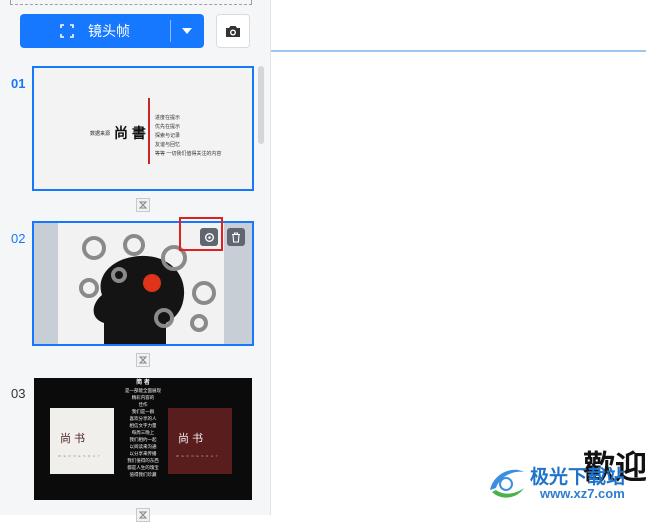 The height and width of the screenshot is (522, 646). What do you see at coordinates (261, 105) in the screenshot?
I see `scrollbar` at bounding box center [261, 105].